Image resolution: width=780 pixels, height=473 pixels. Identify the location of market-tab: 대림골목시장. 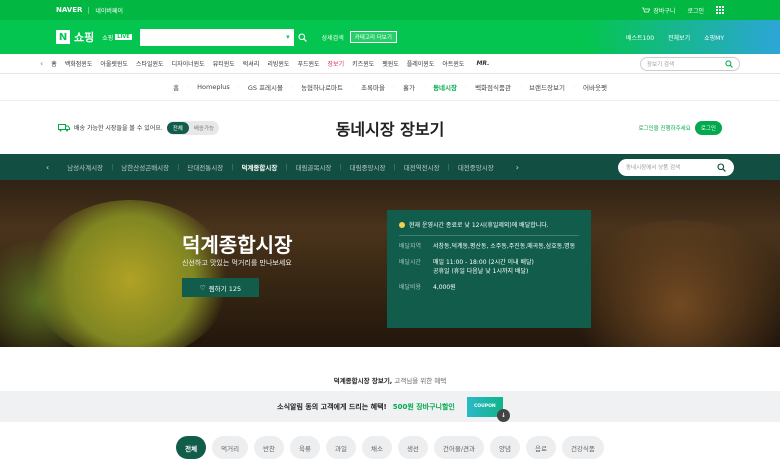
(314, 167).